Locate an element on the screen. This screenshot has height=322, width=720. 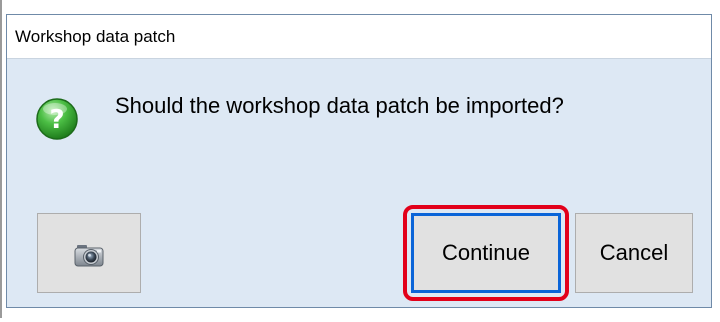
cancel-button: Cancel is located at coordinates (634, 253).